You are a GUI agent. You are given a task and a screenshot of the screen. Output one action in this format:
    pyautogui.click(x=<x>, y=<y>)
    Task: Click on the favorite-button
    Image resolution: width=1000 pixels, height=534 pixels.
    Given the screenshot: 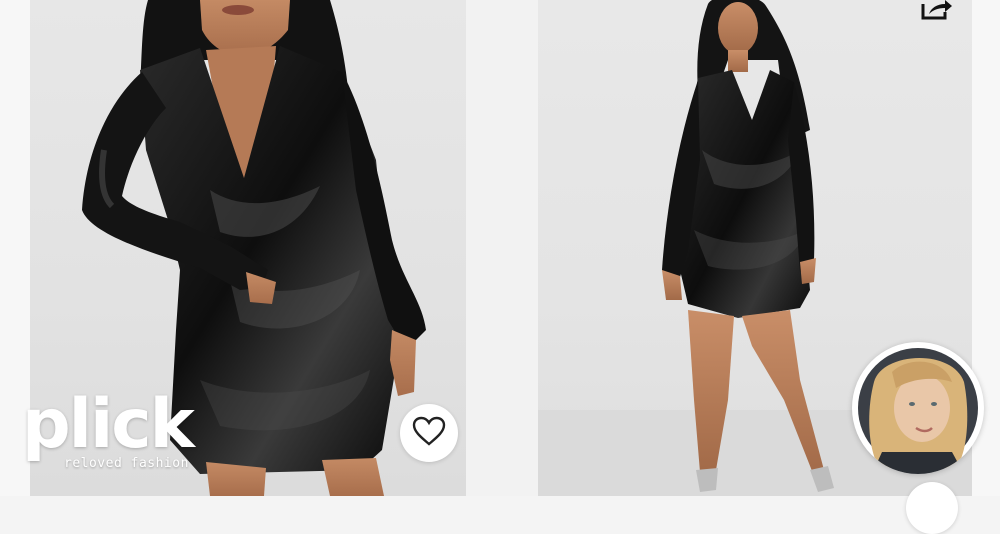 What is the action you would take?
    pyautogui.click(x=429, y=433)
    